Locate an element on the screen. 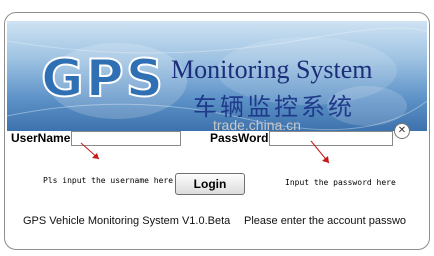 Image resolution: width=434 pixels, height=256 pixels. version-text: GPS Vehicle Monitoring System V1.0.Beta is located at coordinates (127, 221).